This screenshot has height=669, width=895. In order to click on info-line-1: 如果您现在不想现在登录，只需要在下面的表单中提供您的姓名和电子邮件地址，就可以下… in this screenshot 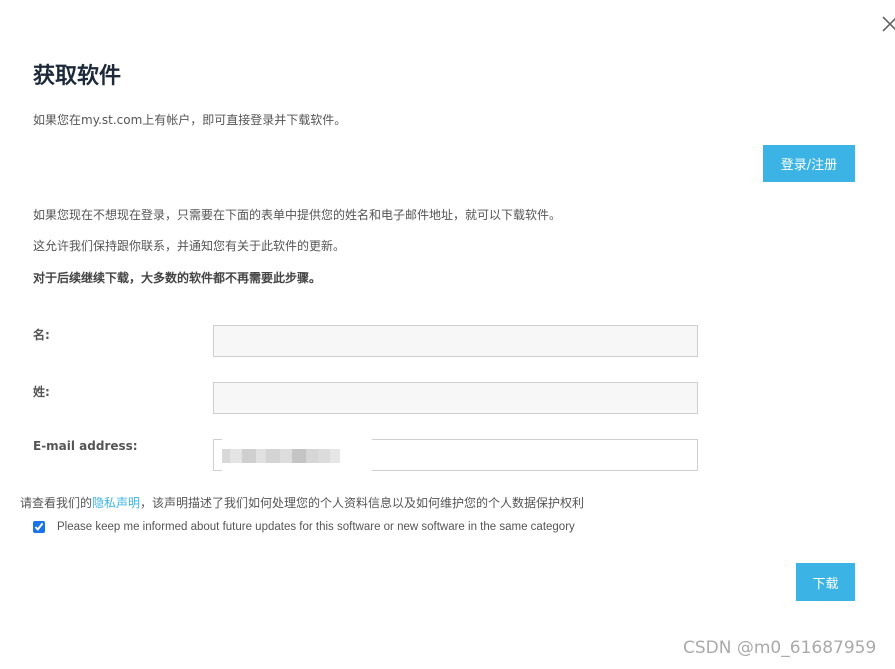, I will do `click(297, 215)`.